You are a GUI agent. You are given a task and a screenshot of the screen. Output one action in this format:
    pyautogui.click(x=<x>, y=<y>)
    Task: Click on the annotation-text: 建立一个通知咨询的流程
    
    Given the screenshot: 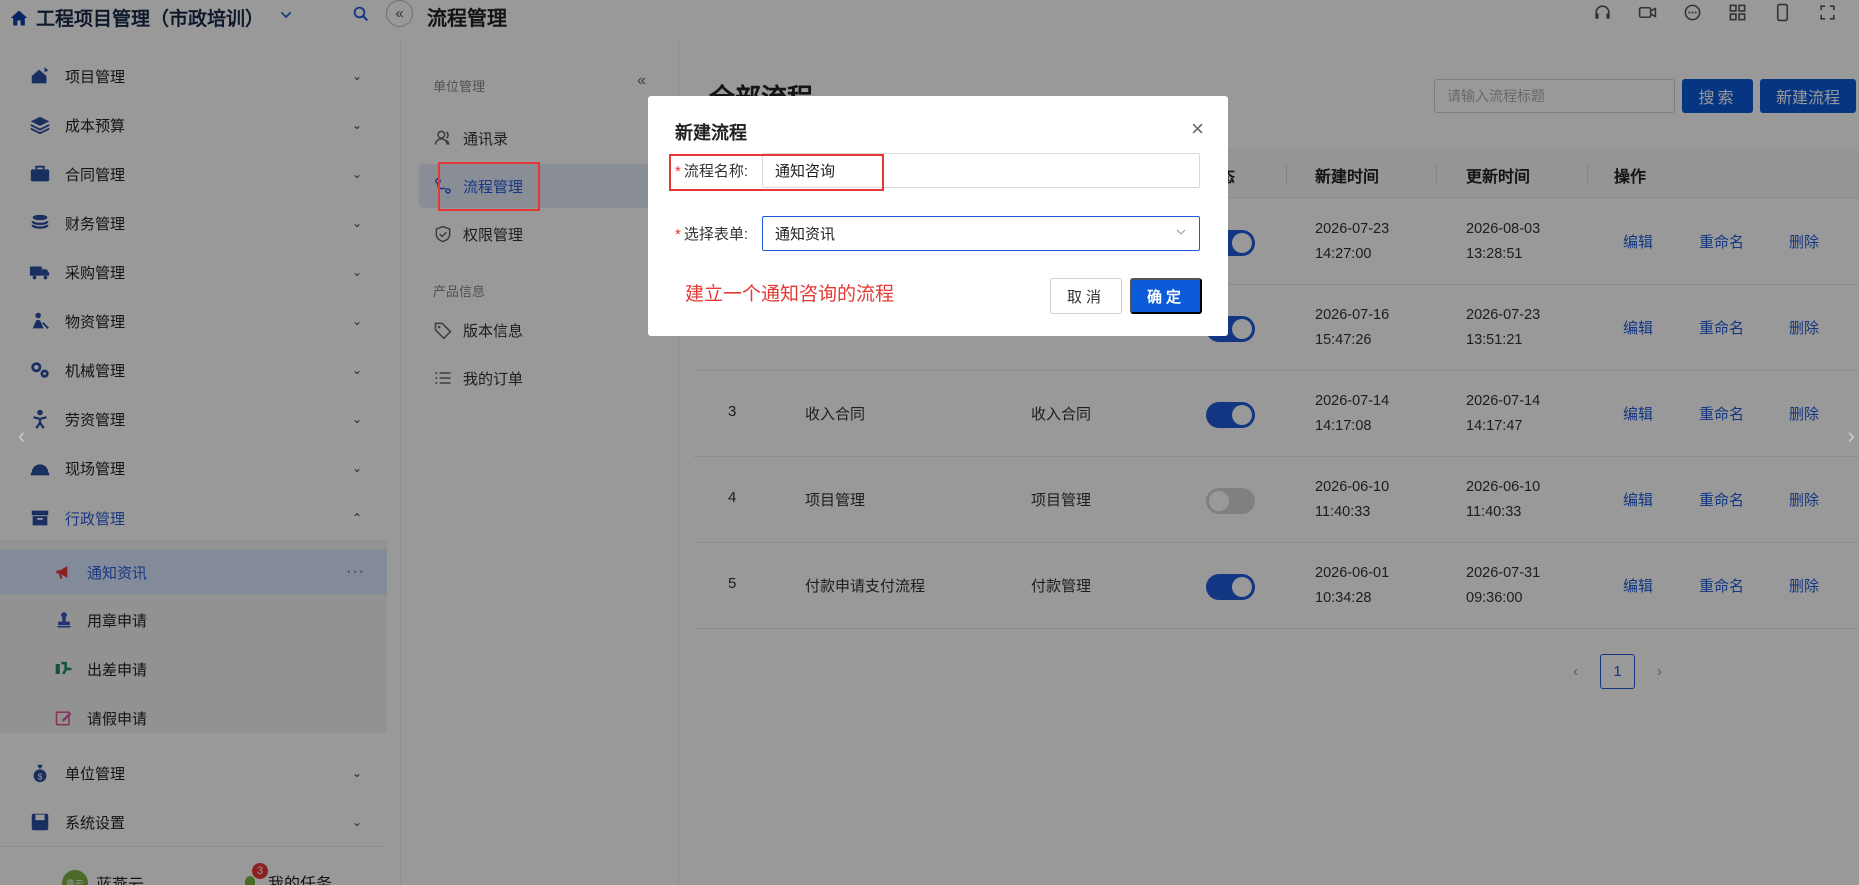 What is the action you would take?
    pyautogui.click(x=790, y=294)
    